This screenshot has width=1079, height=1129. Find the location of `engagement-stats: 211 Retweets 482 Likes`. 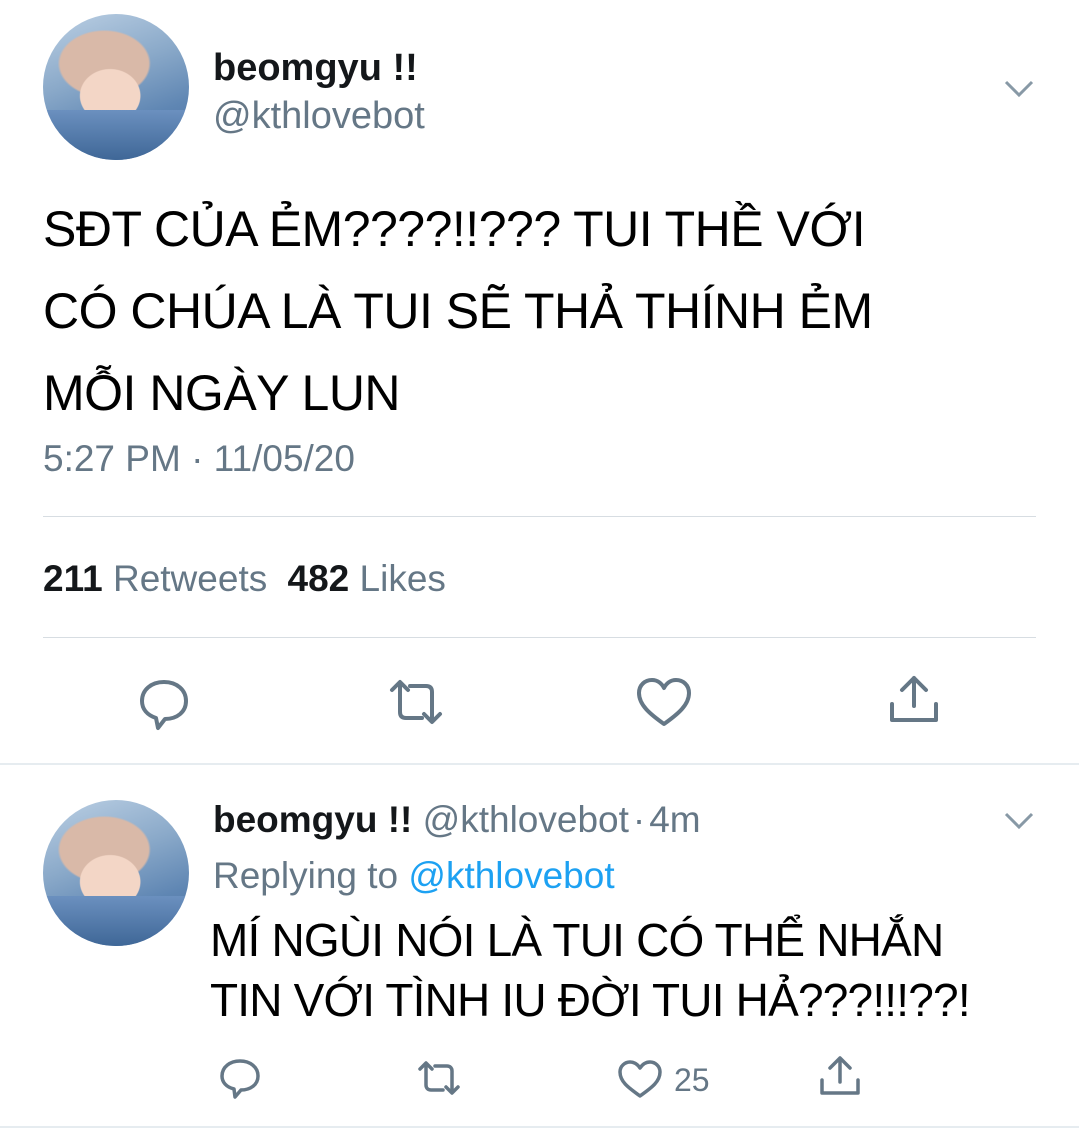

engagement-stats: 211 Retweets 482 Likes is located at coordinates (244, 579).